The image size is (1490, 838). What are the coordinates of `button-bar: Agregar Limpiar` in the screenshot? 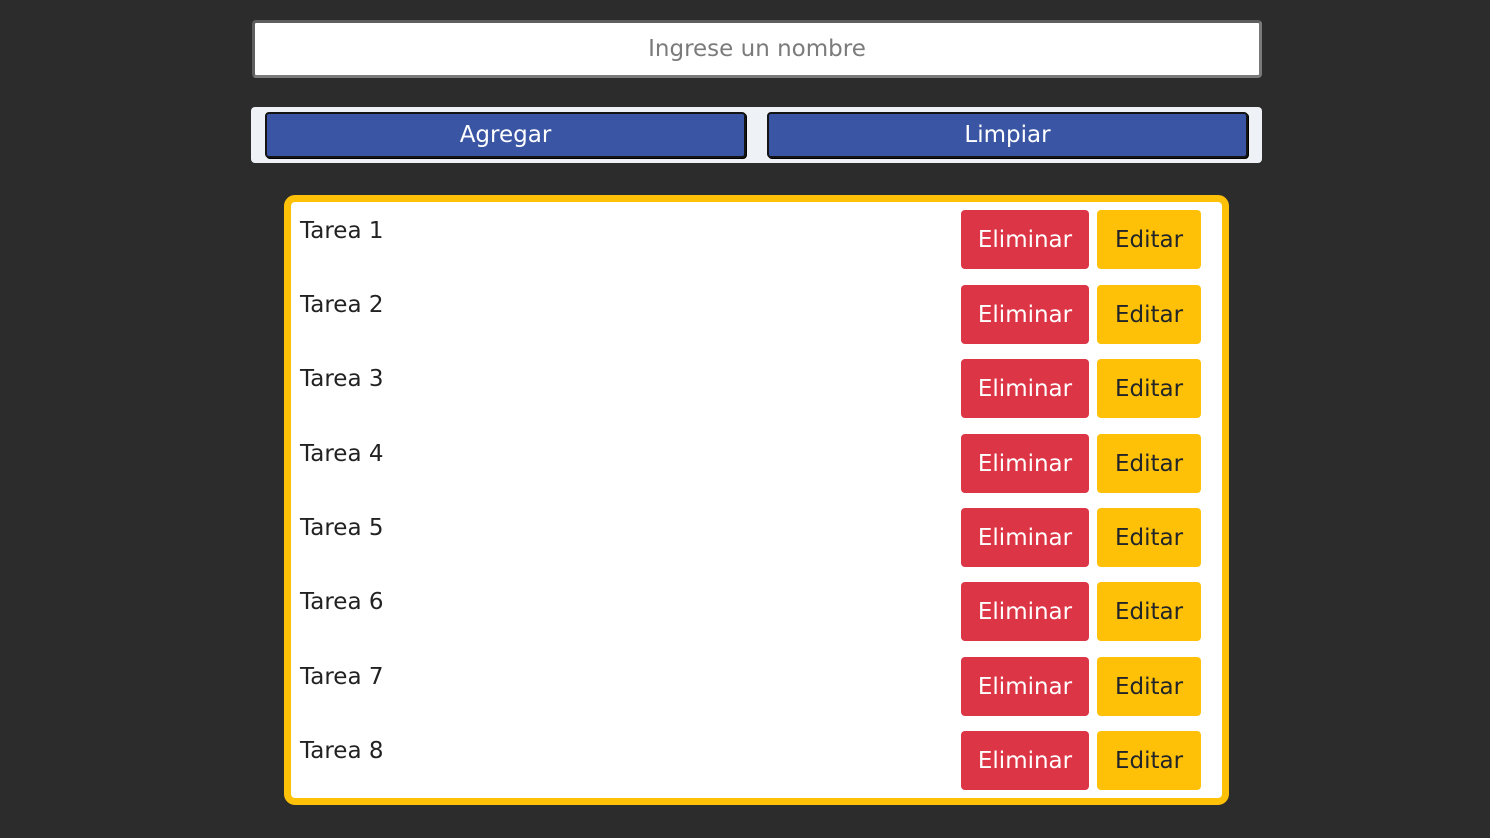 It's located at (756, 135).